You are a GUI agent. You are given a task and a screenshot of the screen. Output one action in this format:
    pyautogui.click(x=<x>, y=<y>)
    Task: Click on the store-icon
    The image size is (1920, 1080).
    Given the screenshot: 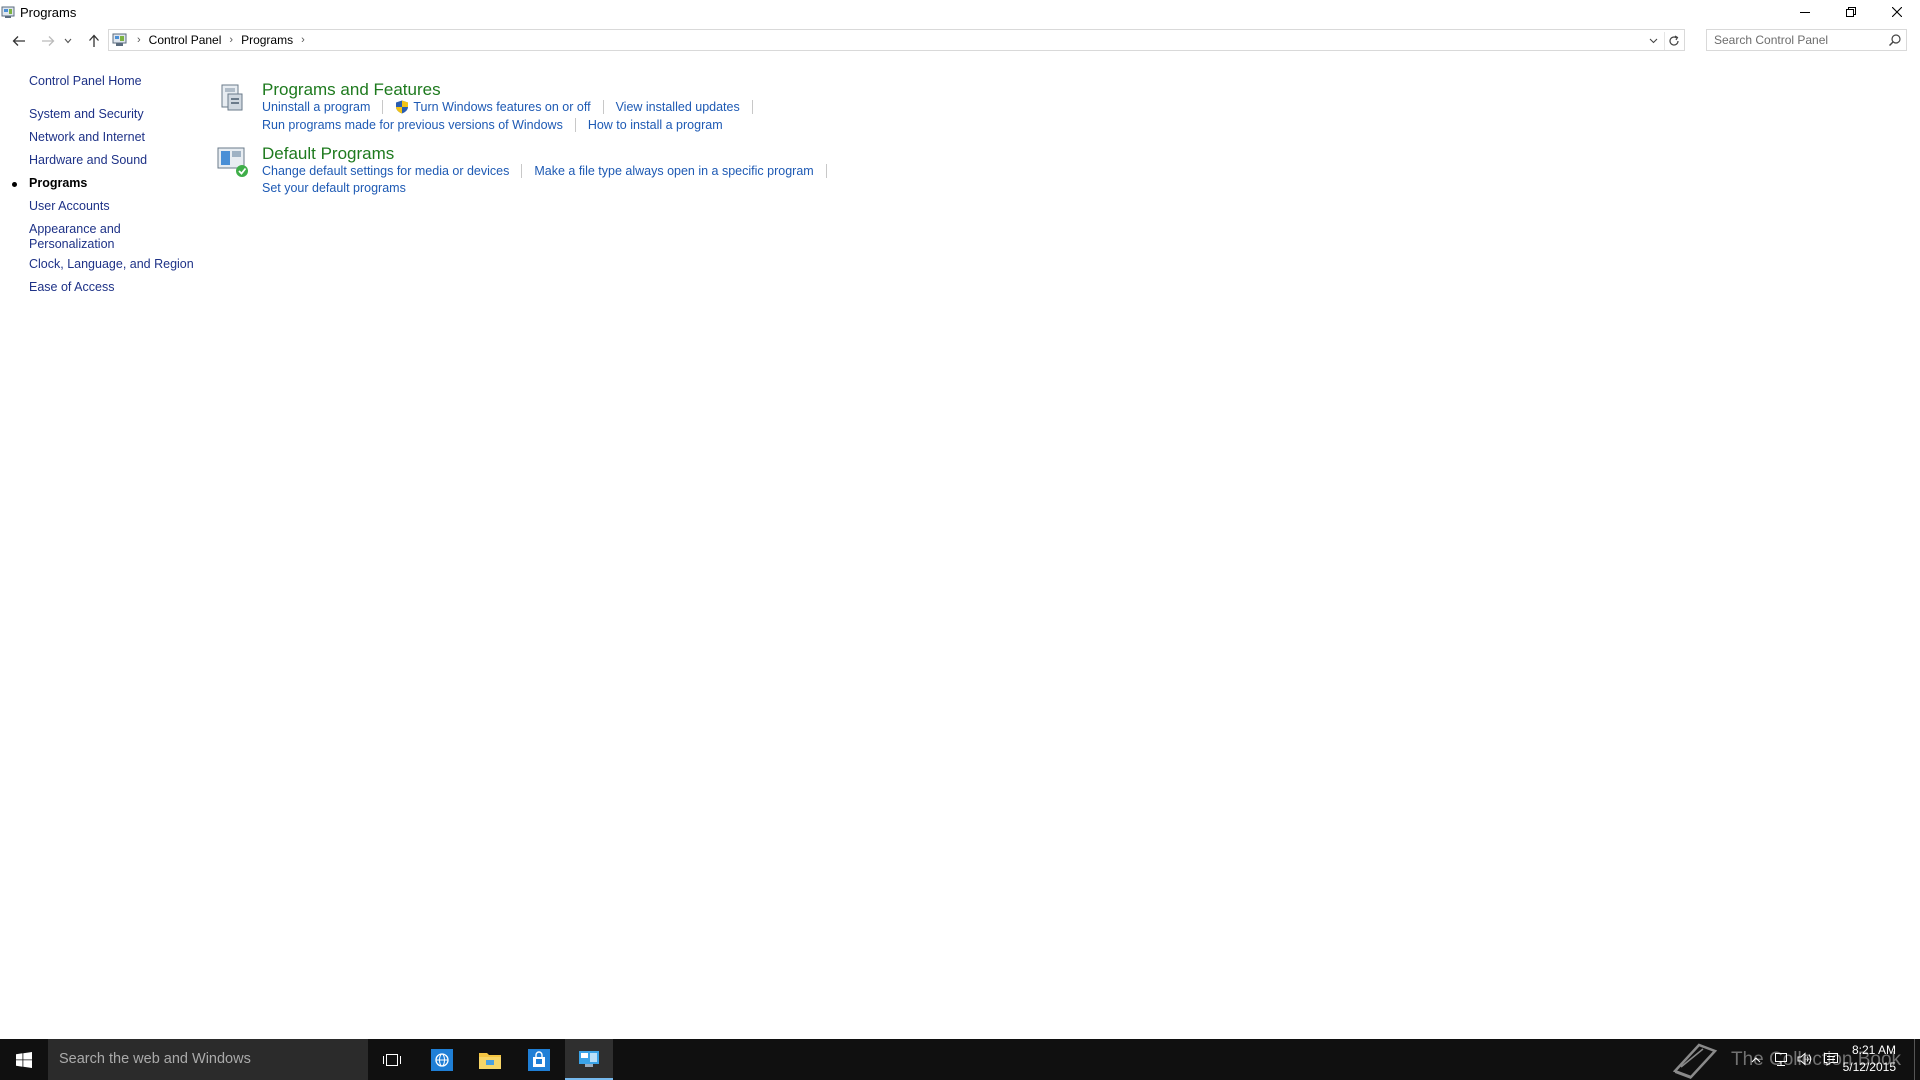 What is the action you would take?
    pyautogui.click(x=539, y=1059)
    